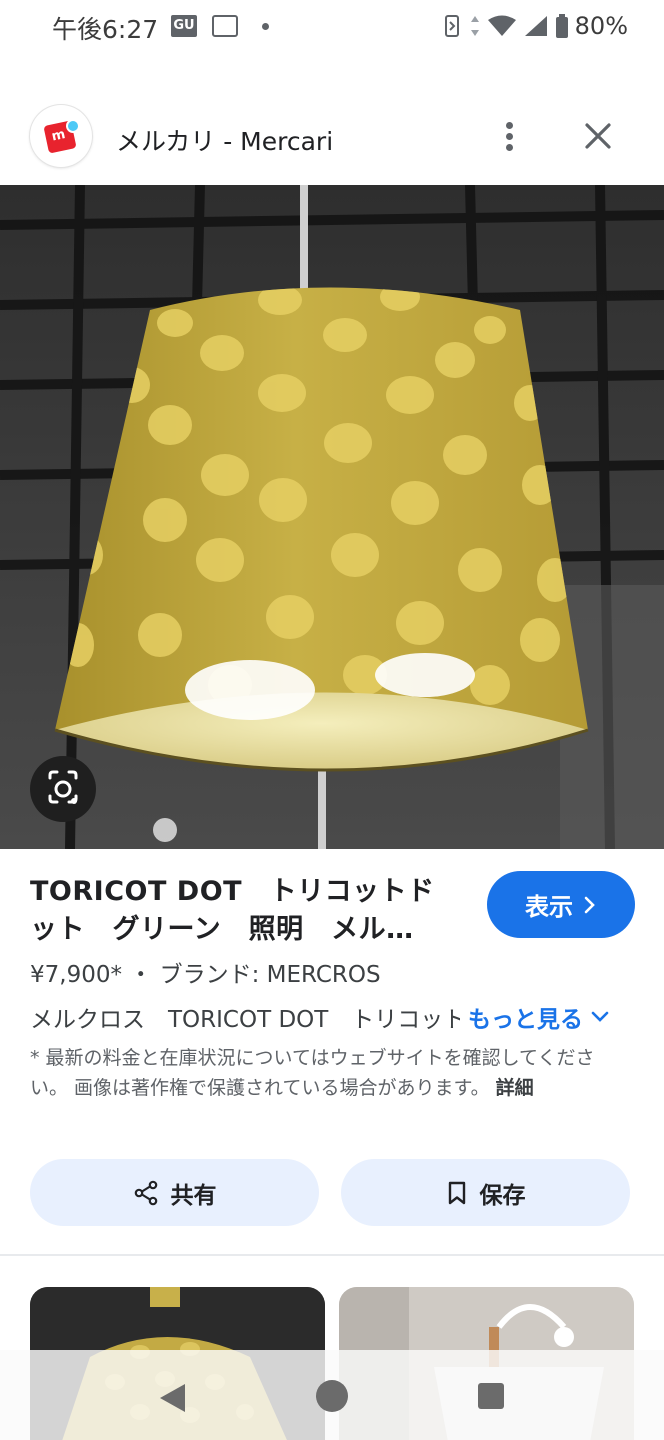  I want to click on status-time: 午後6:27, so click(105, 29).